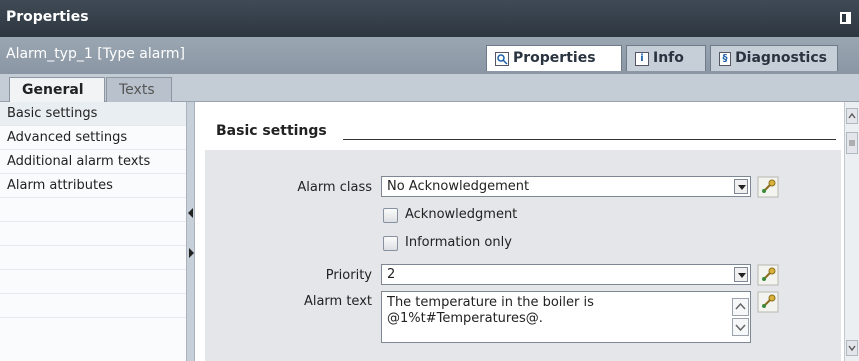 This screenshot has height=361, width=859. Describe the element at coordinates (271, 131) in the screenshot. I see `section-title: Basic settings` at that location.